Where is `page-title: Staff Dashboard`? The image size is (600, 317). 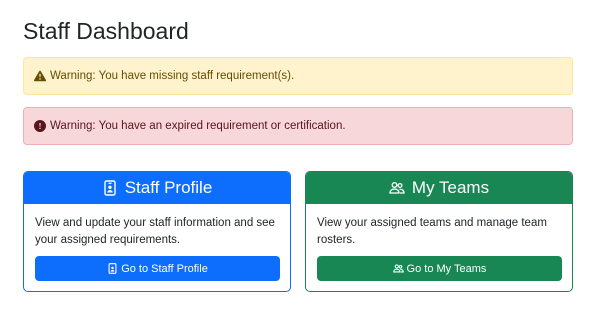 page-title: Staff Dashboard is located at coordinates (106, 31).